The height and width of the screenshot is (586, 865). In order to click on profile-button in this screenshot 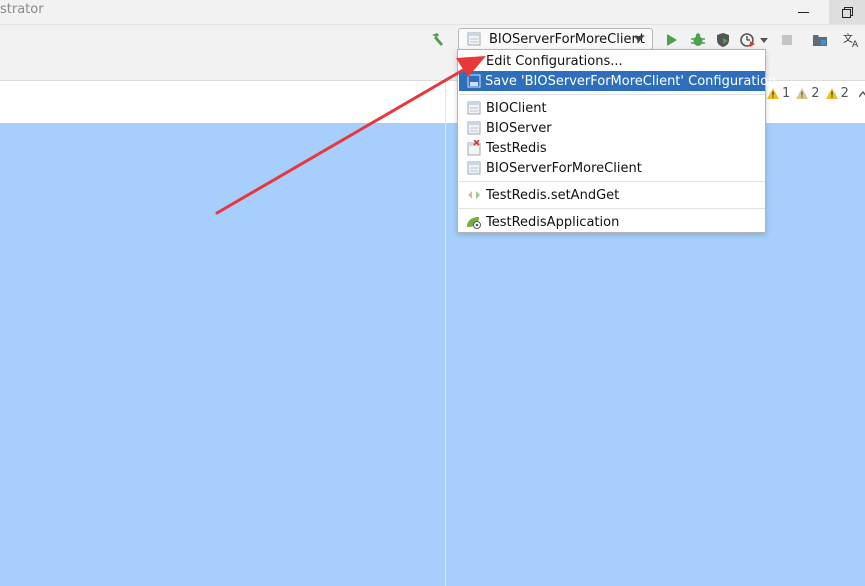, I will do `click(748, 40)`.